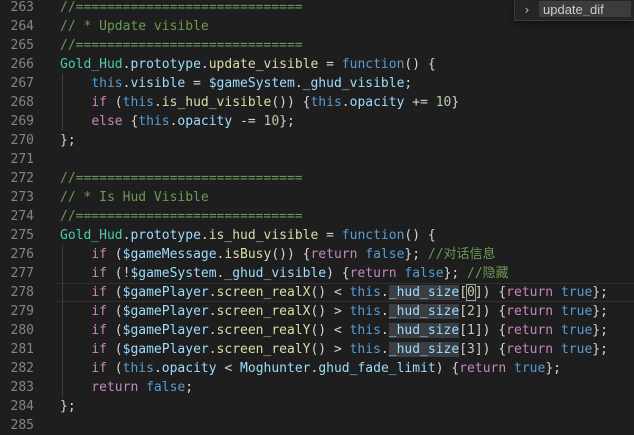 Image resolution: width=634 pixels, height=435 pixels. What do you see at coordinates (22, 26) in the screenshot?
I see `line-number: 264` at bounding box center [22, 26].